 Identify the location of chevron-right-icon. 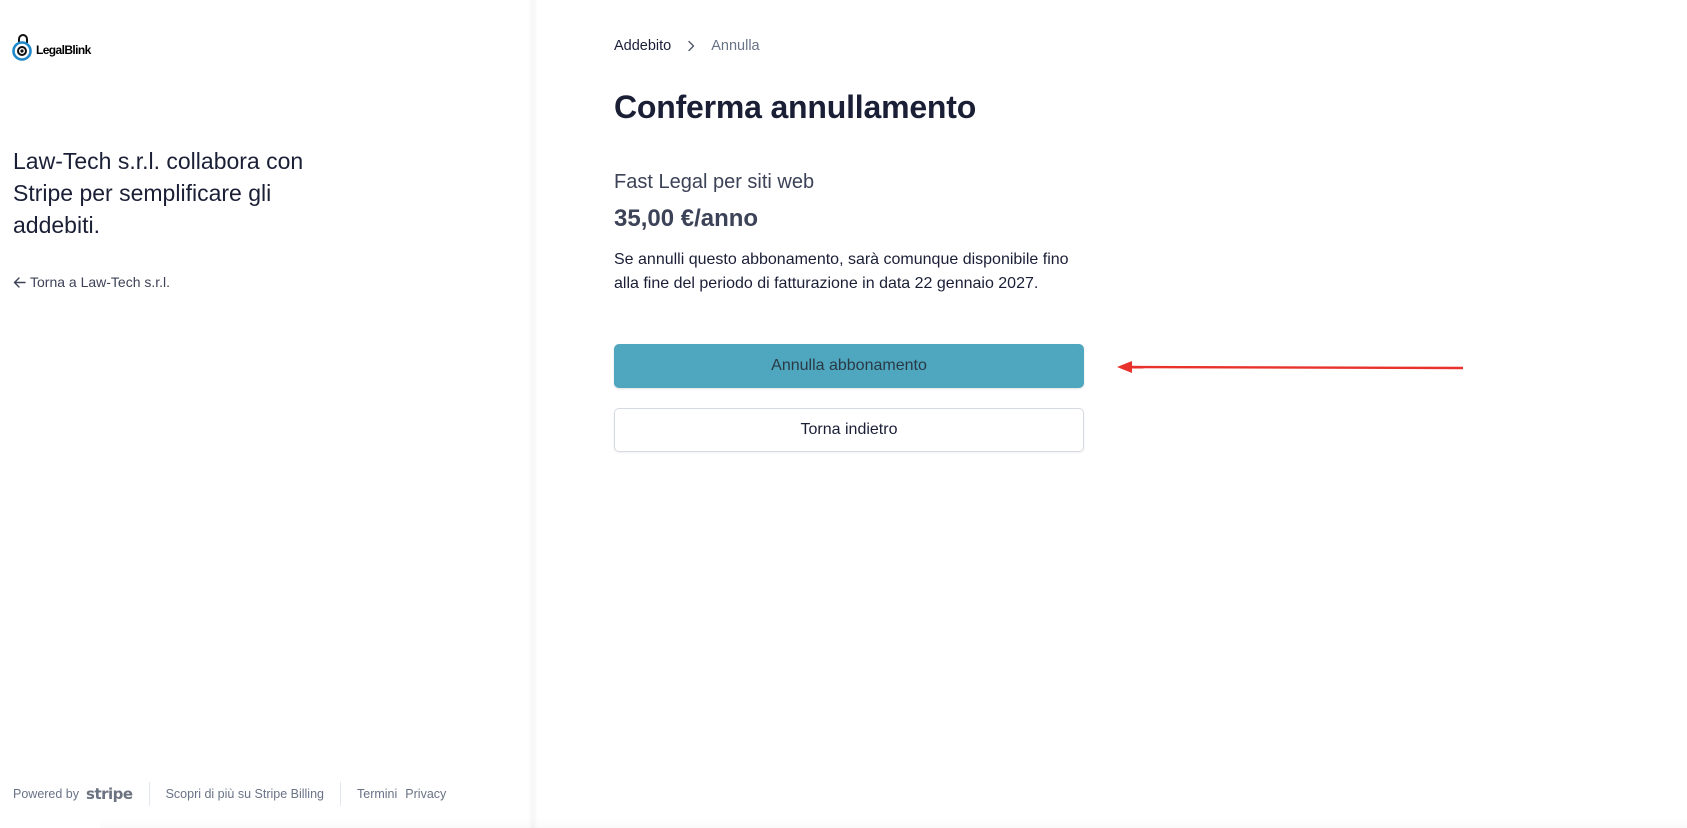
(691, 46).